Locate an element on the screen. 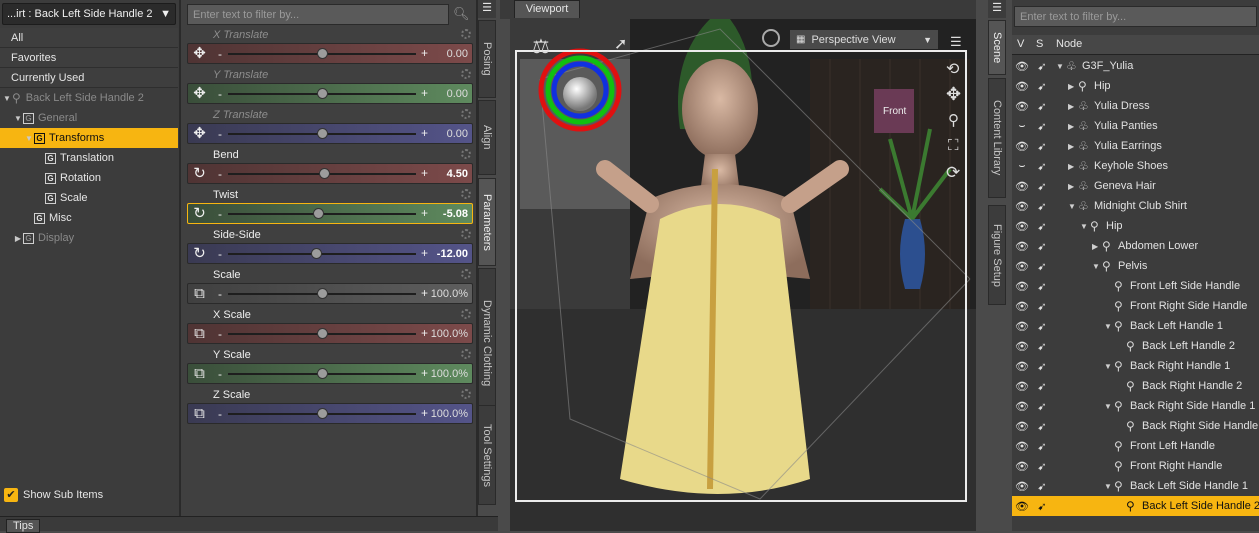 The width and height of the screenshot is (1259, 533). scene-node-row: 👁 ➹ ▶ ⚲ Hip is located at coordinates (1135, 86).